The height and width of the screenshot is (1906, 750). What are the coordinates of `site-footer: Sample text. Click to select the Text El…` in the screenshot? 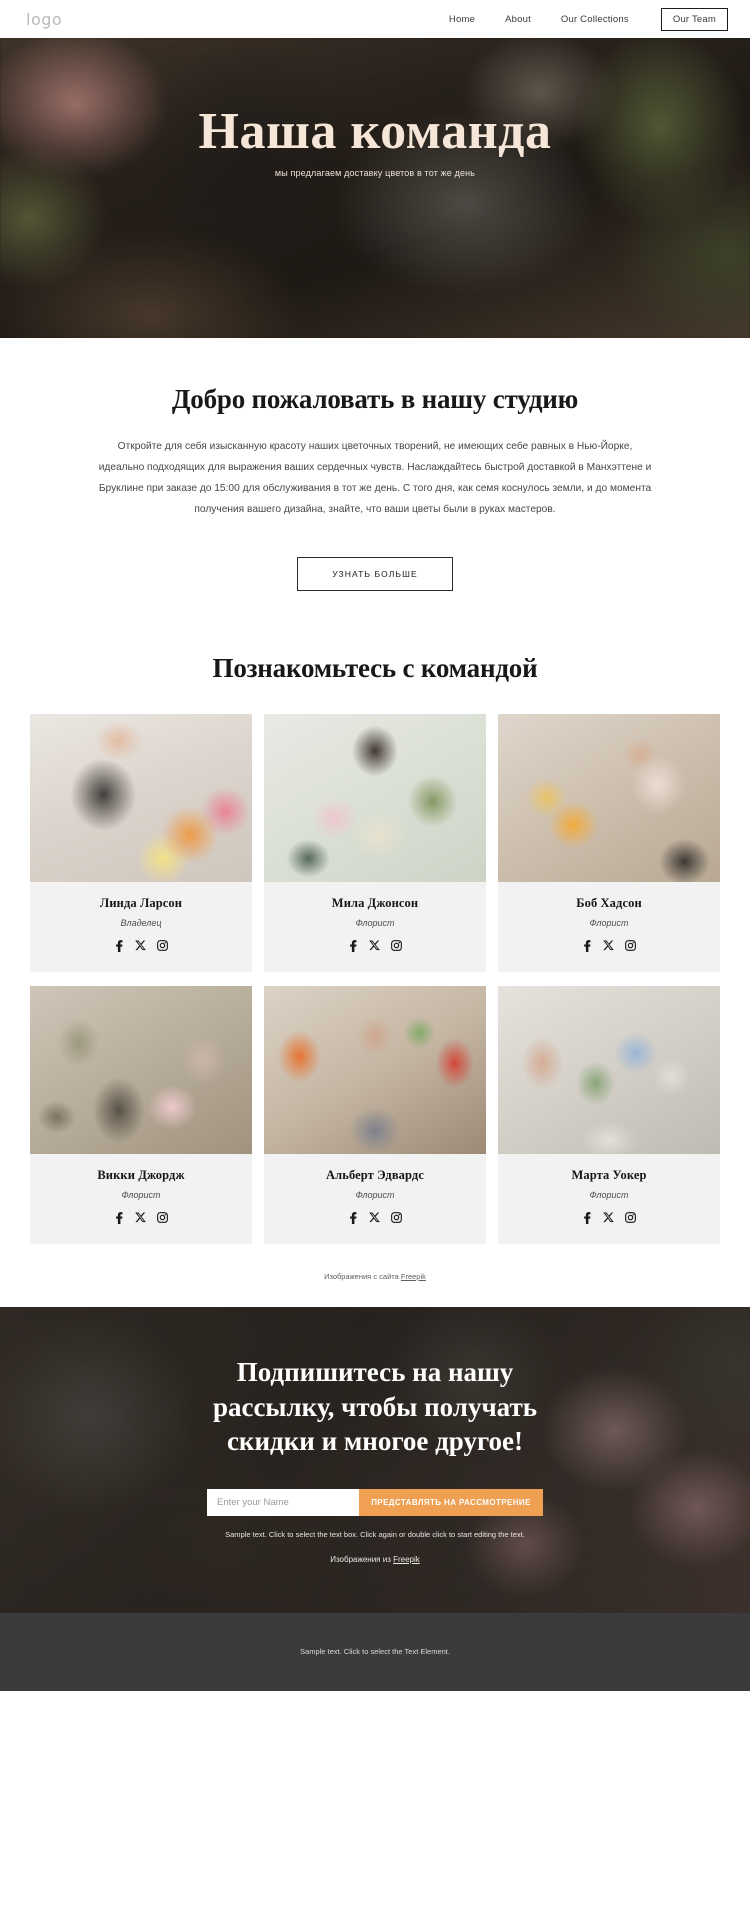 It's located at (375, 1651).